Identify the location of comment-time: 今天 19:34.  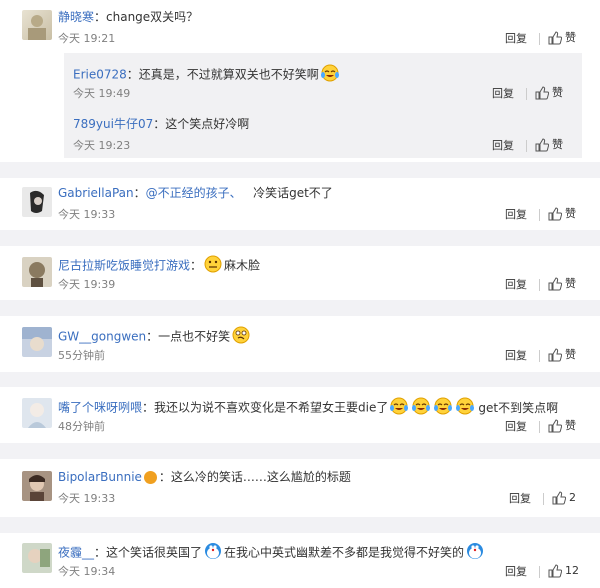
(87, 571).